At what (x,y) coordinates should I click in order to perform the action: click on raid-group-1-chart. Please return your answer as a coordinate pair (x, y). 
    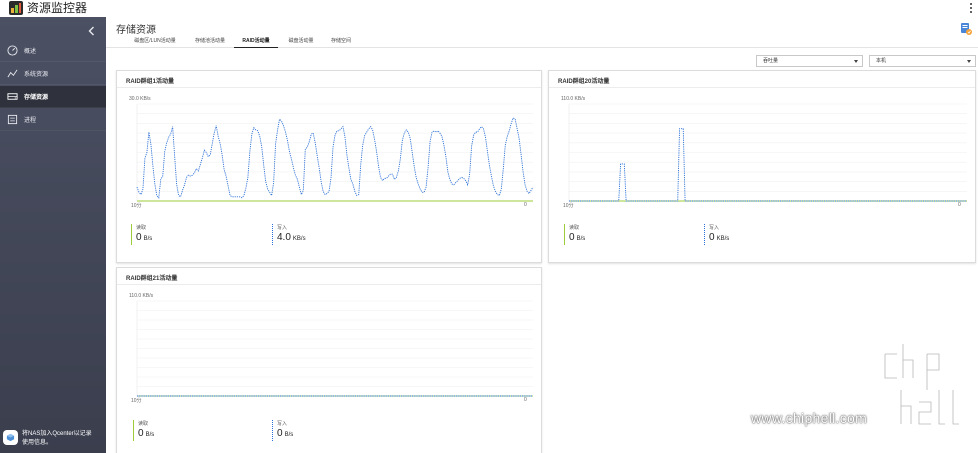
    Looking at the image, I should click on (335, 152).